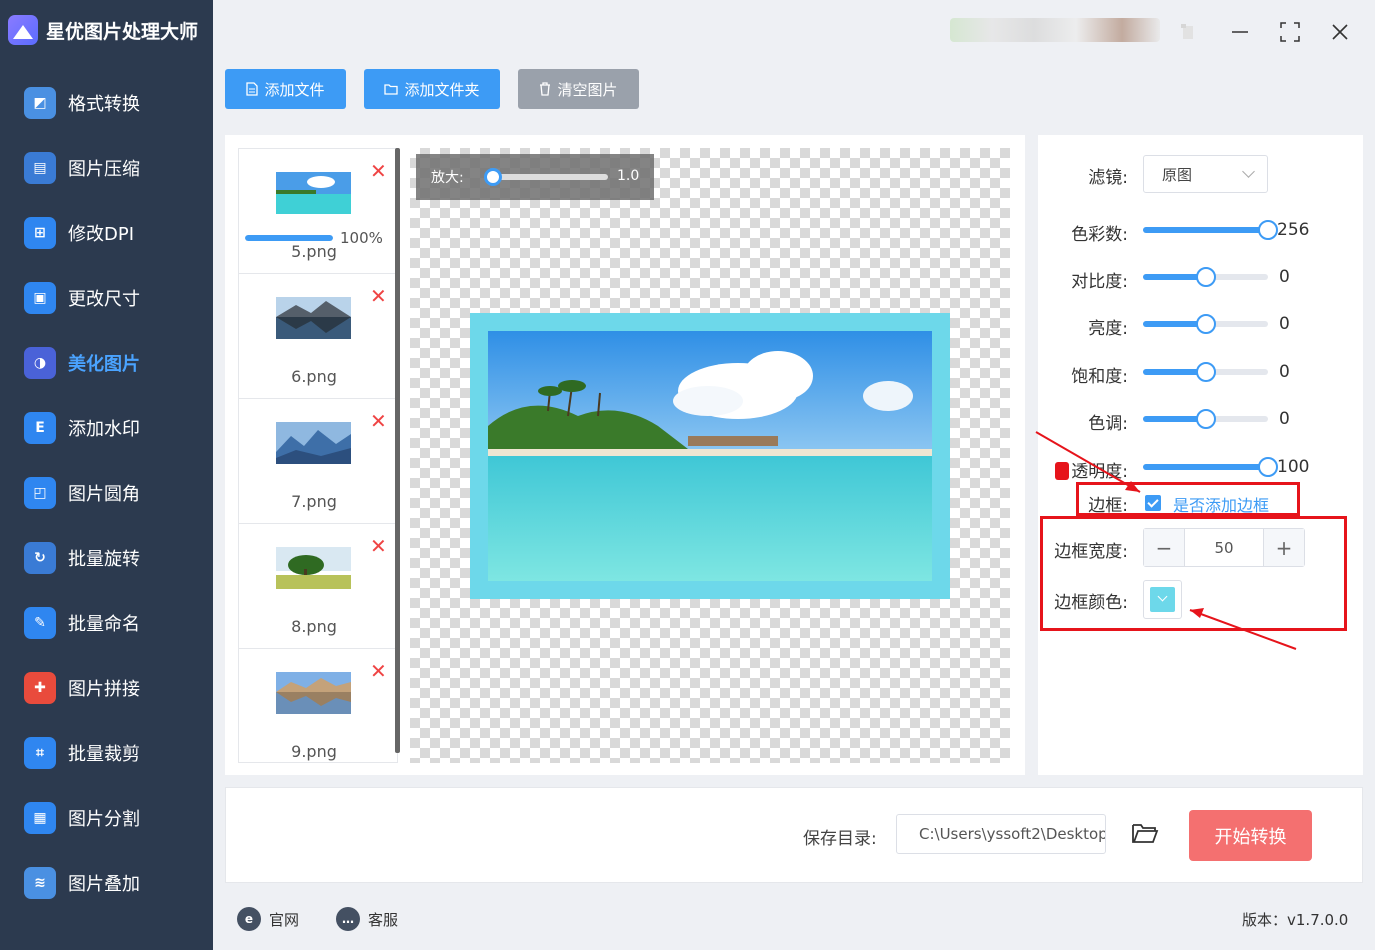 The image size is (1375, 950). I want to click on highlight-border-settings, so click(1193, 573).